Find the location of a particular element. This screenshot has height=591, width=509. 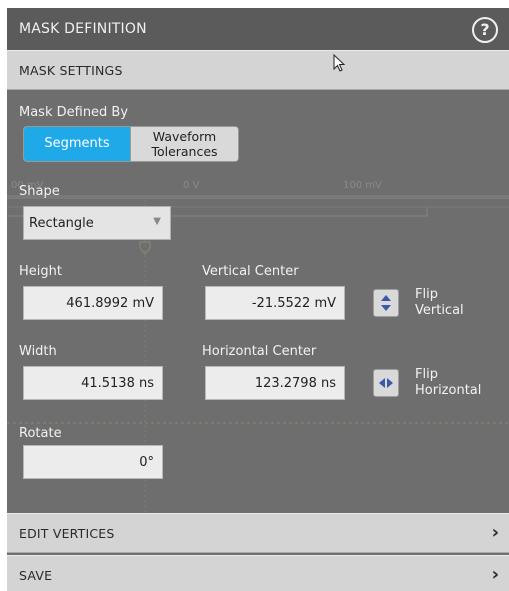

flip-vertical-line2: Vertical is located at coordinates (439, 310).